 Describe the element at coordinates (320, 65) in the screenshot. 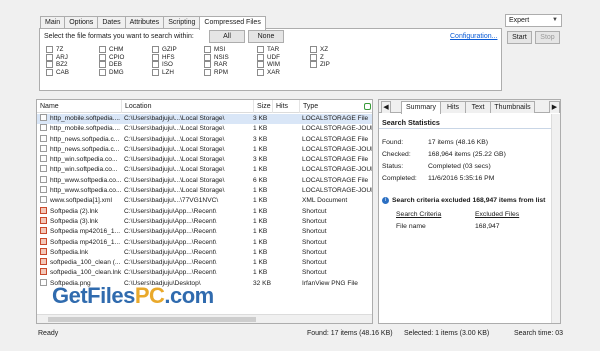

I see `format-option: ZIP` at that location.